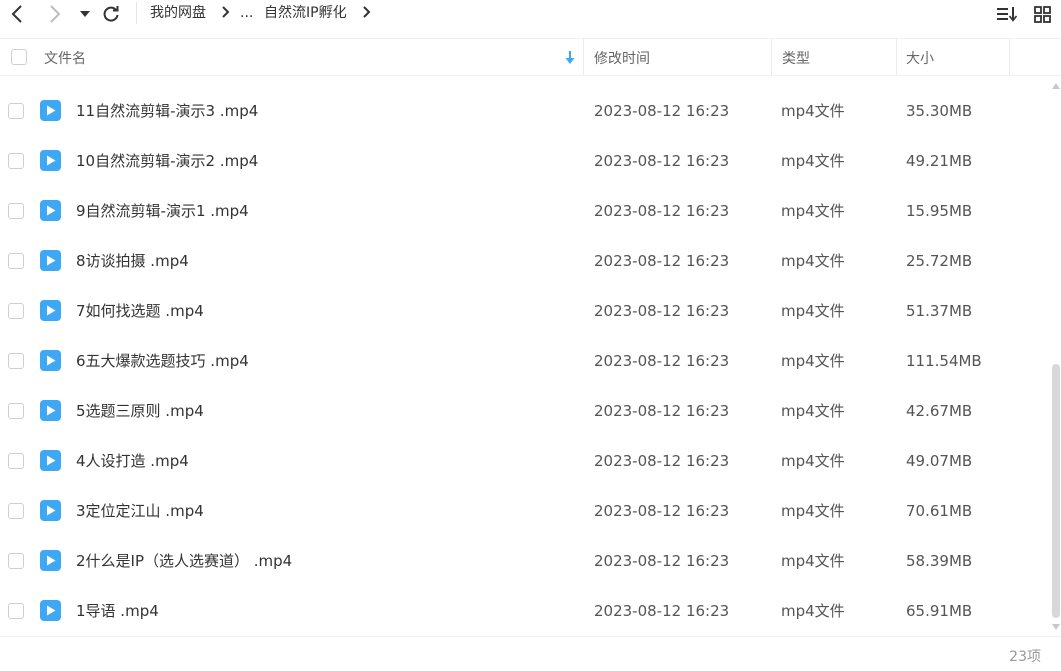 This screenshot has height=671, width=1061. I want to click on file-name: 2什么是IP（选人选赛道） .mp4, so click(184, 561).